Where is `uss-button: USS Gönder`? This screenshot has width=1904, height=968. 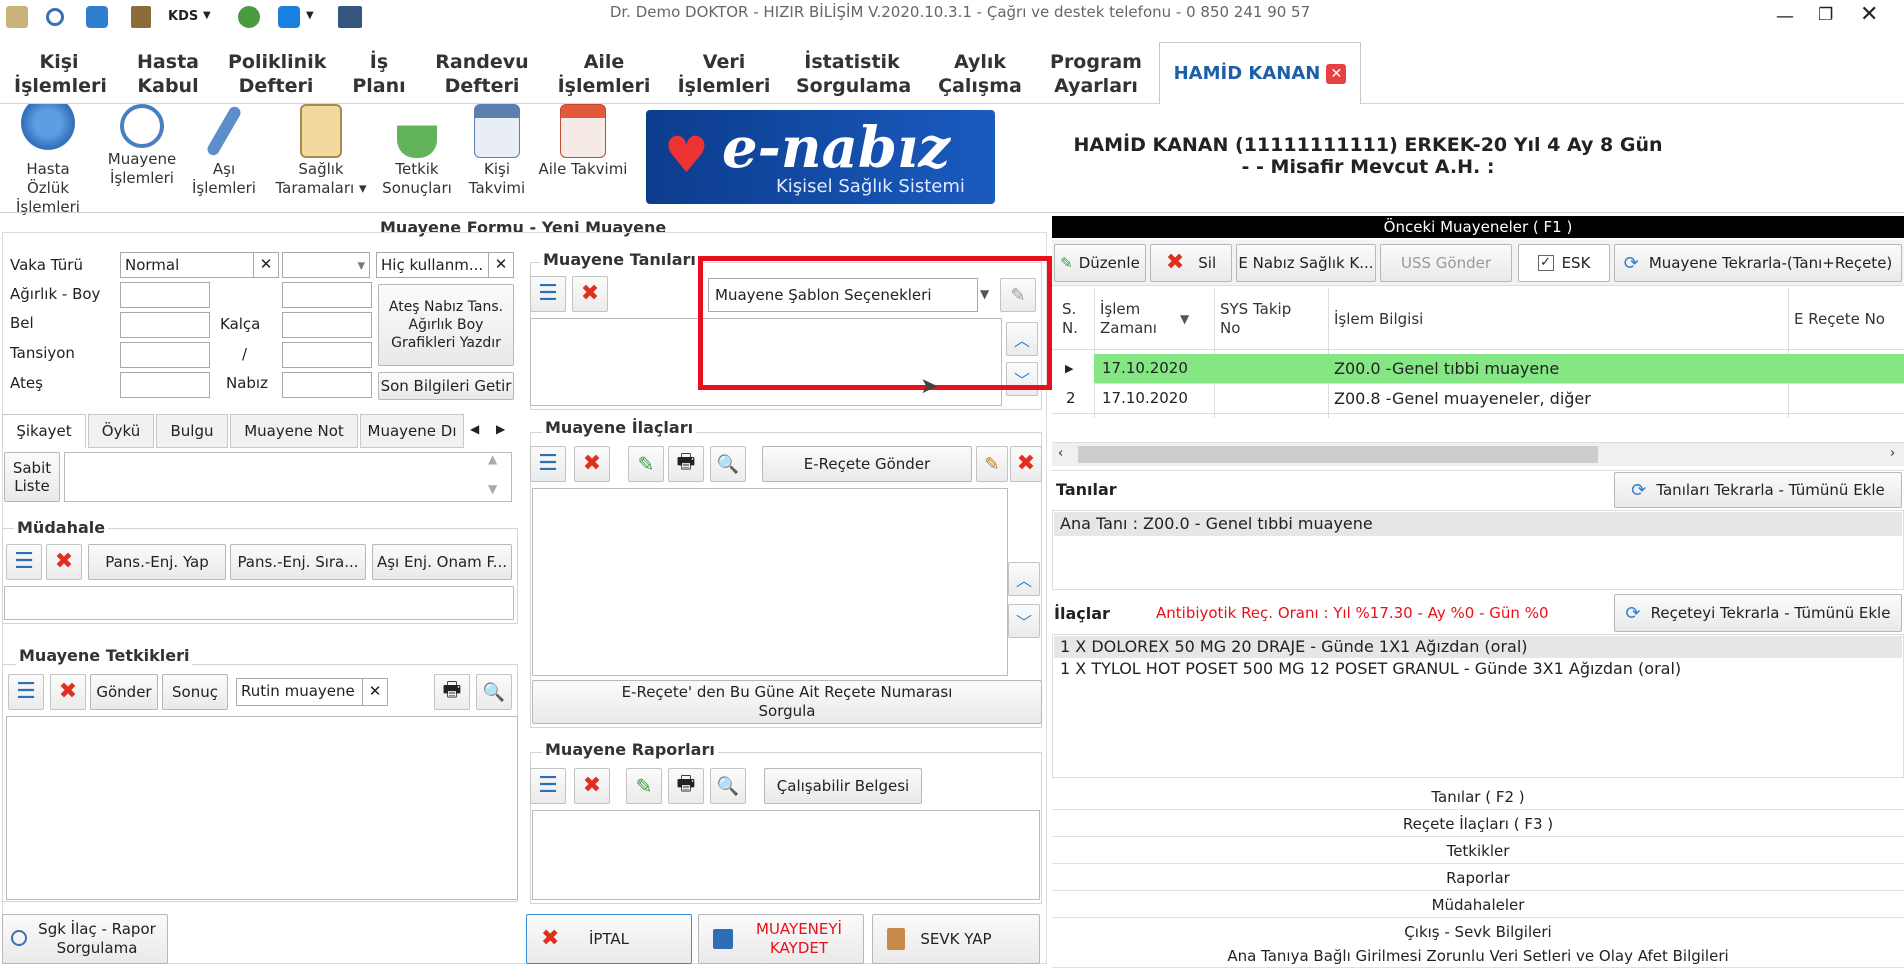
uss-button: USS Gönder is located at coordinates (1446, 263).